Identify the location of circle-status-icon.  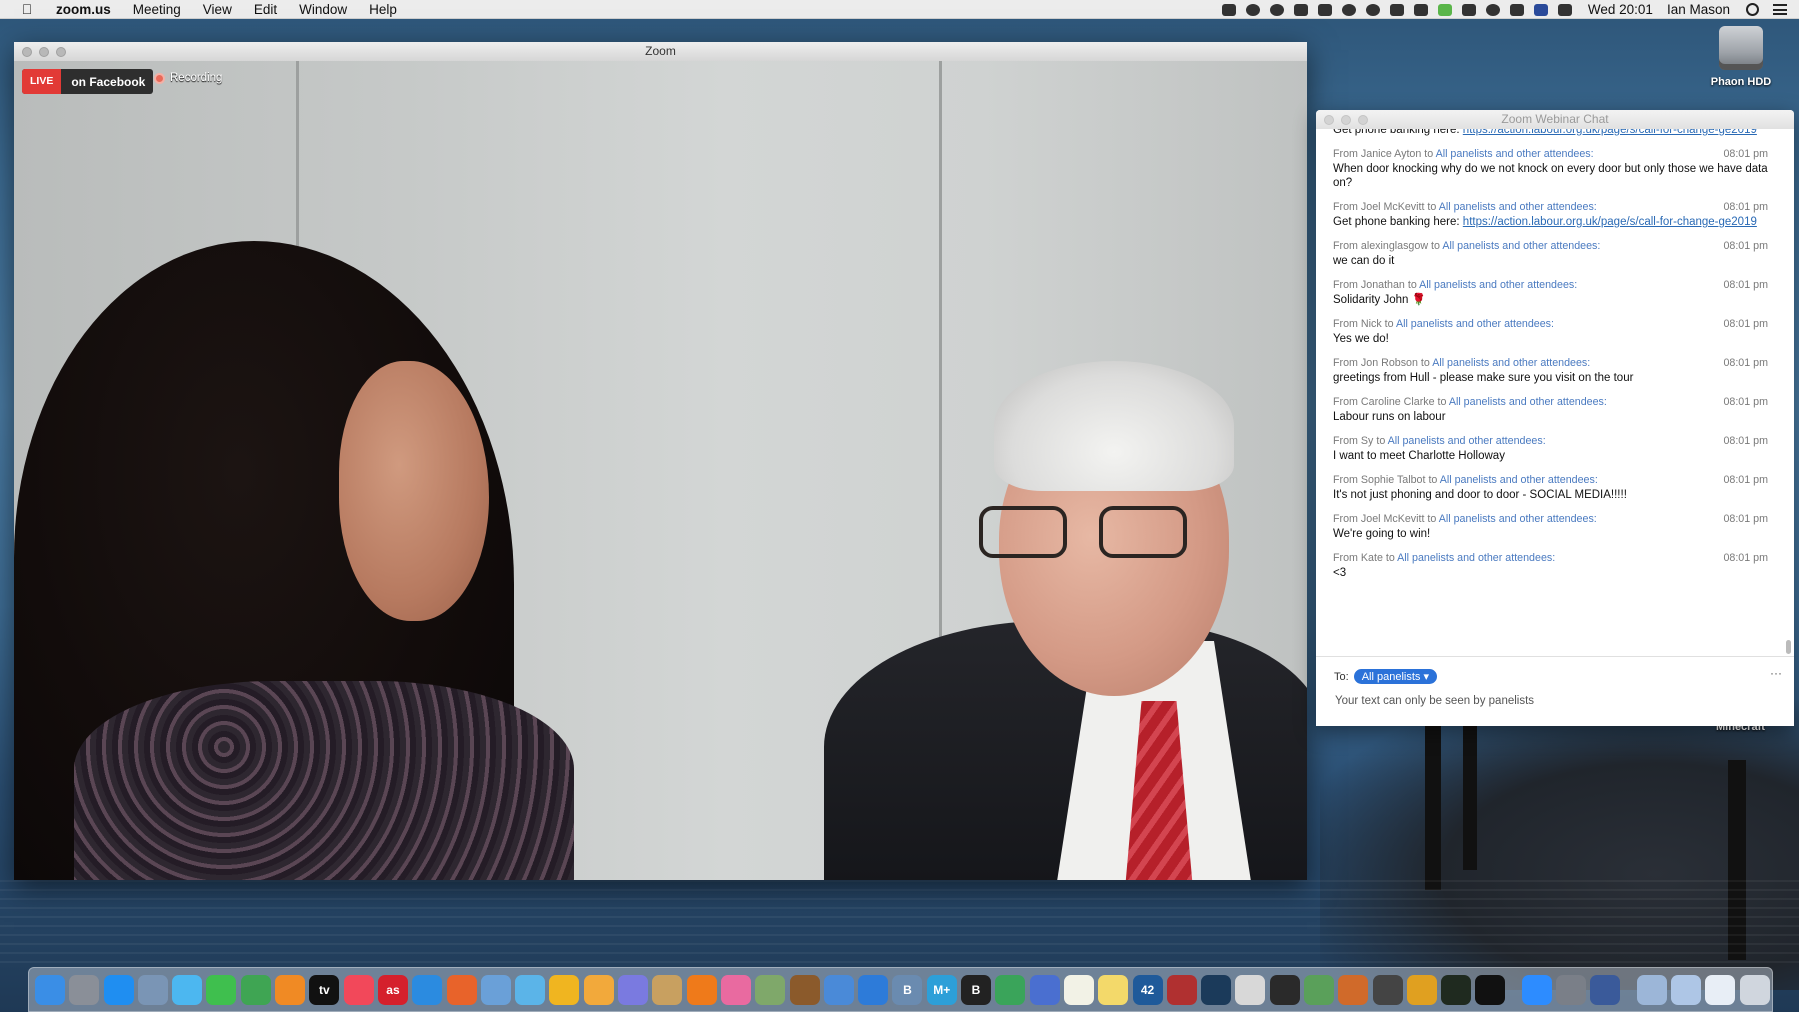
(1276, 9).